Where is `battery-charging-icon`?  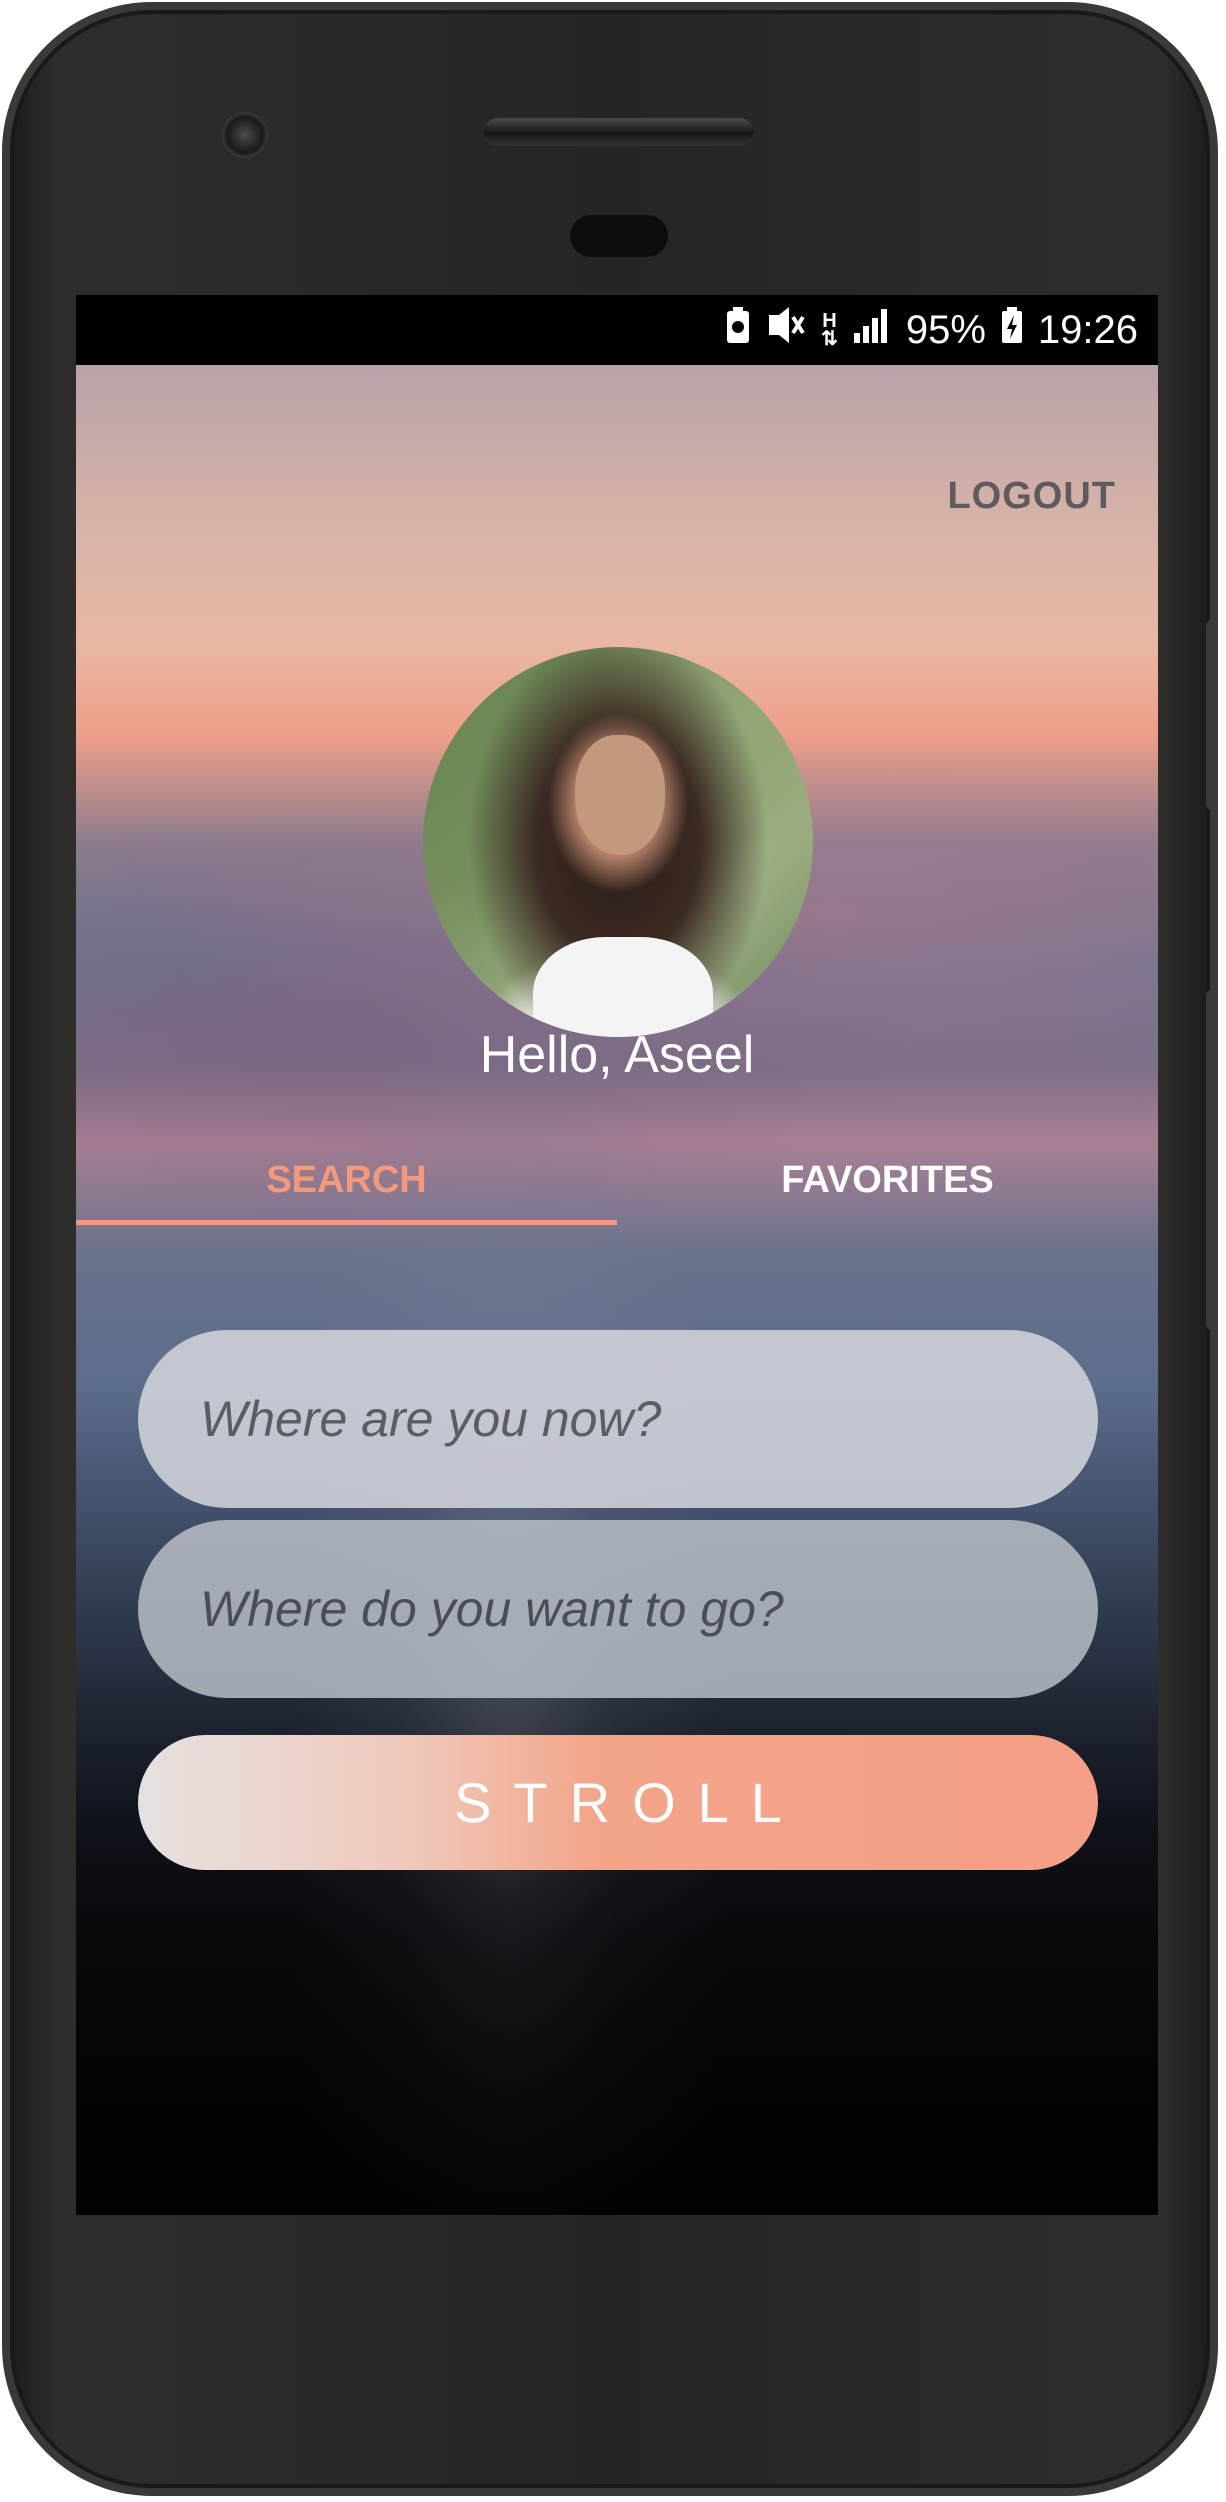
battery-charging-icon is located at coordinates (1012, 330).